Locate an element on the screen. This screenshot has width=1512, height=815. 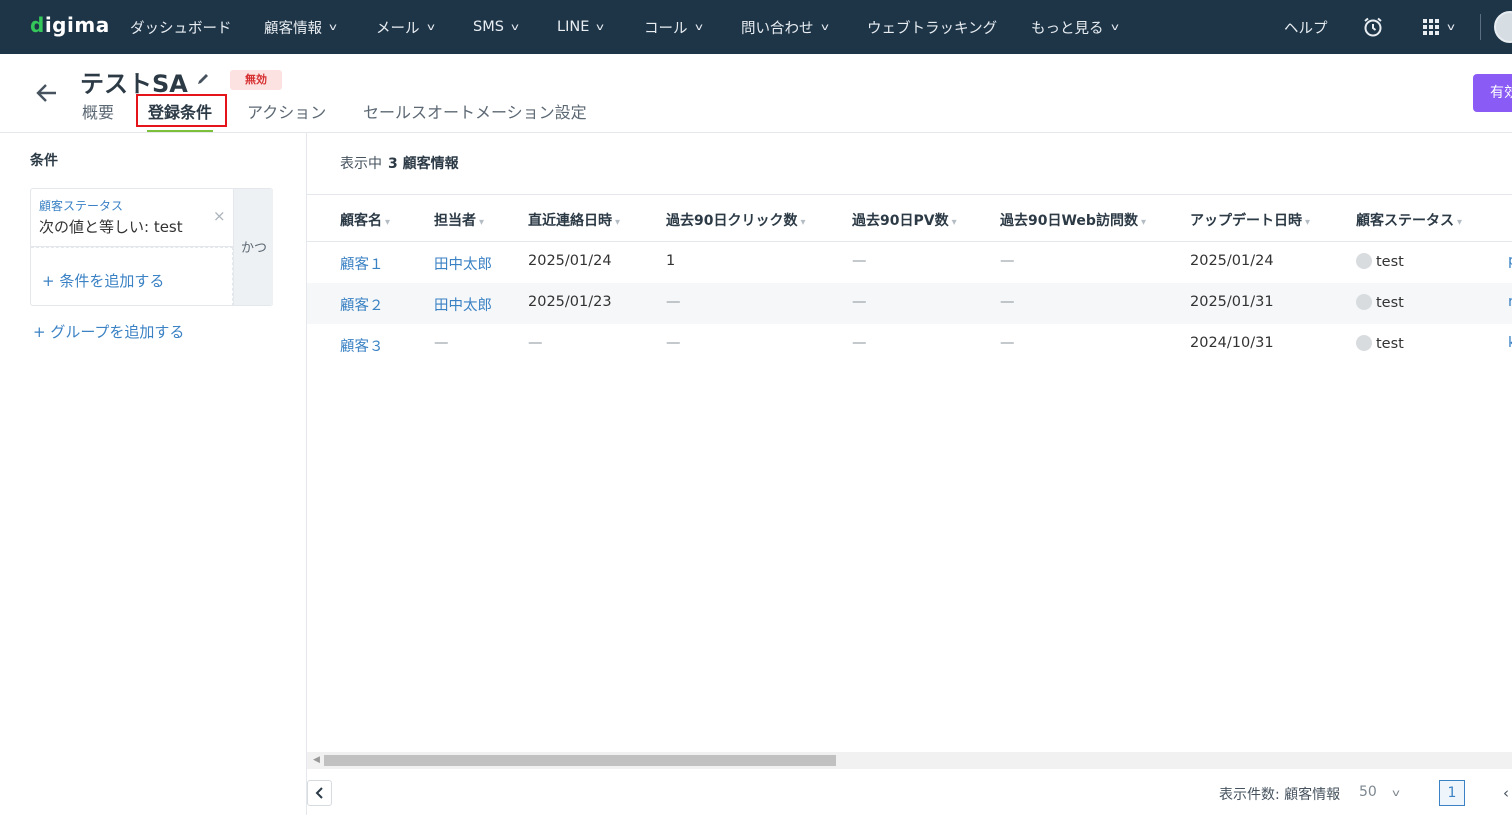
nav-label: ウェブトラッキング is located at coordinates (932, 28).